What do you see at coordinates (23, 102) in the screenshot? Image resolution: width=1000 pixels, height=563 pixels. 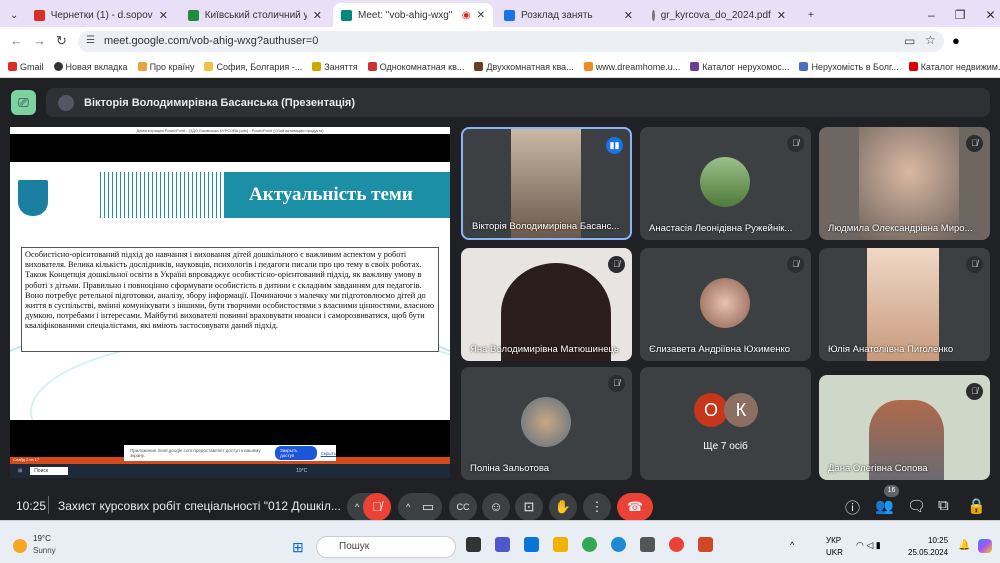 I see `presentation-layout-icon: ⎚` at bounding box center [23, 102].